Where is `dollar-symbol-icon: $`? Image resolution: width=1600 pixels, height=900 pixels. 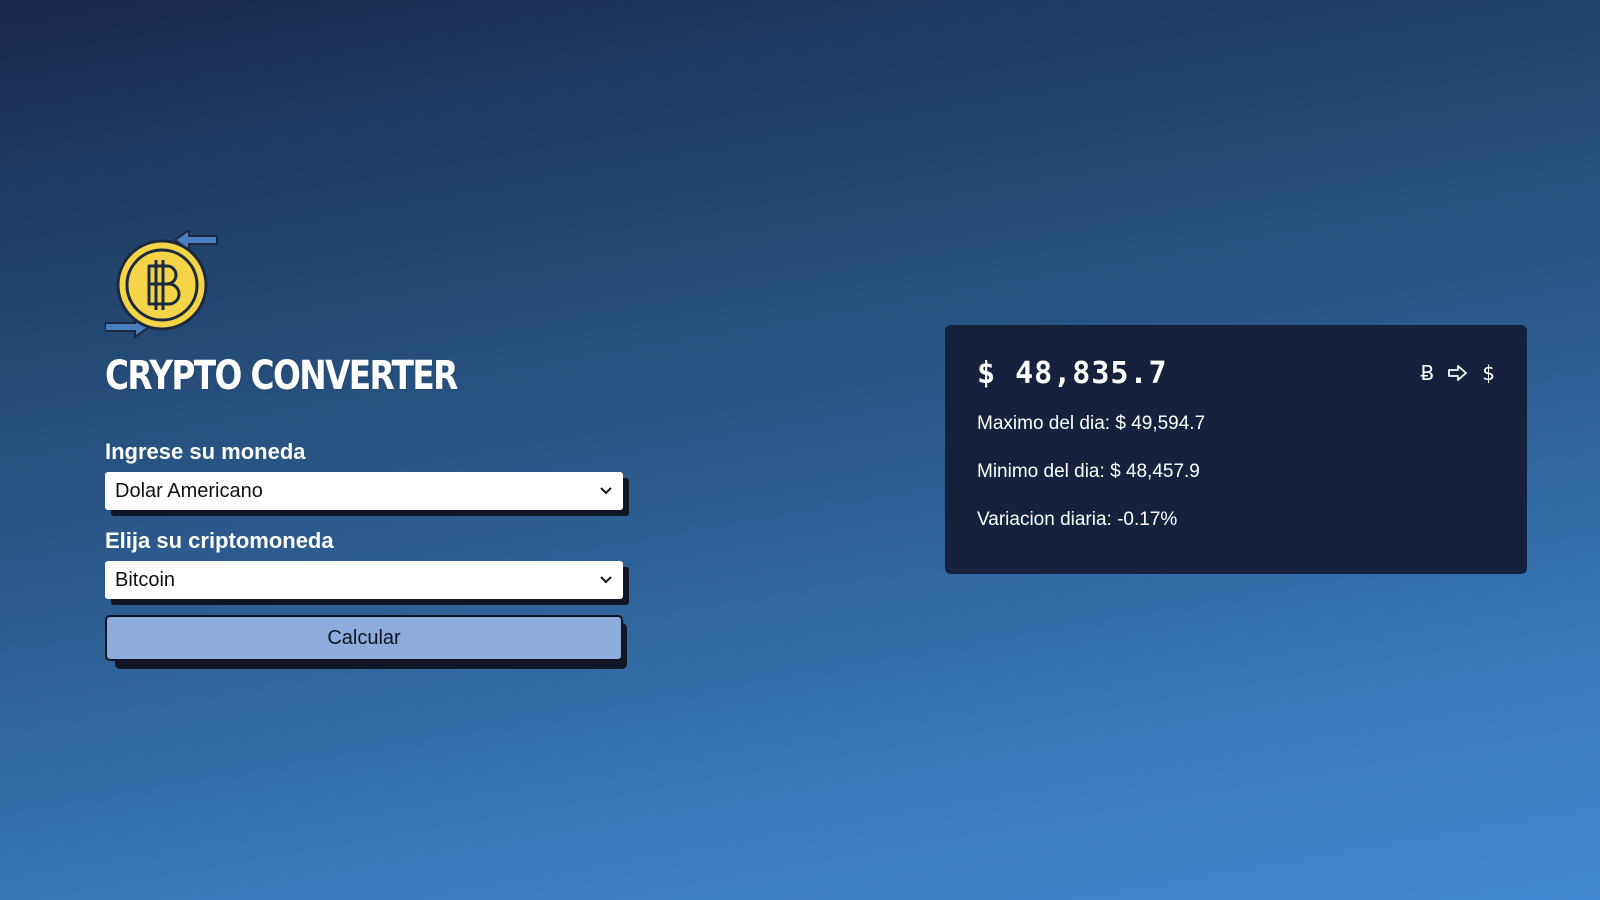
dollar-symbol-icon: $ is located at coordinates (1488, 373).